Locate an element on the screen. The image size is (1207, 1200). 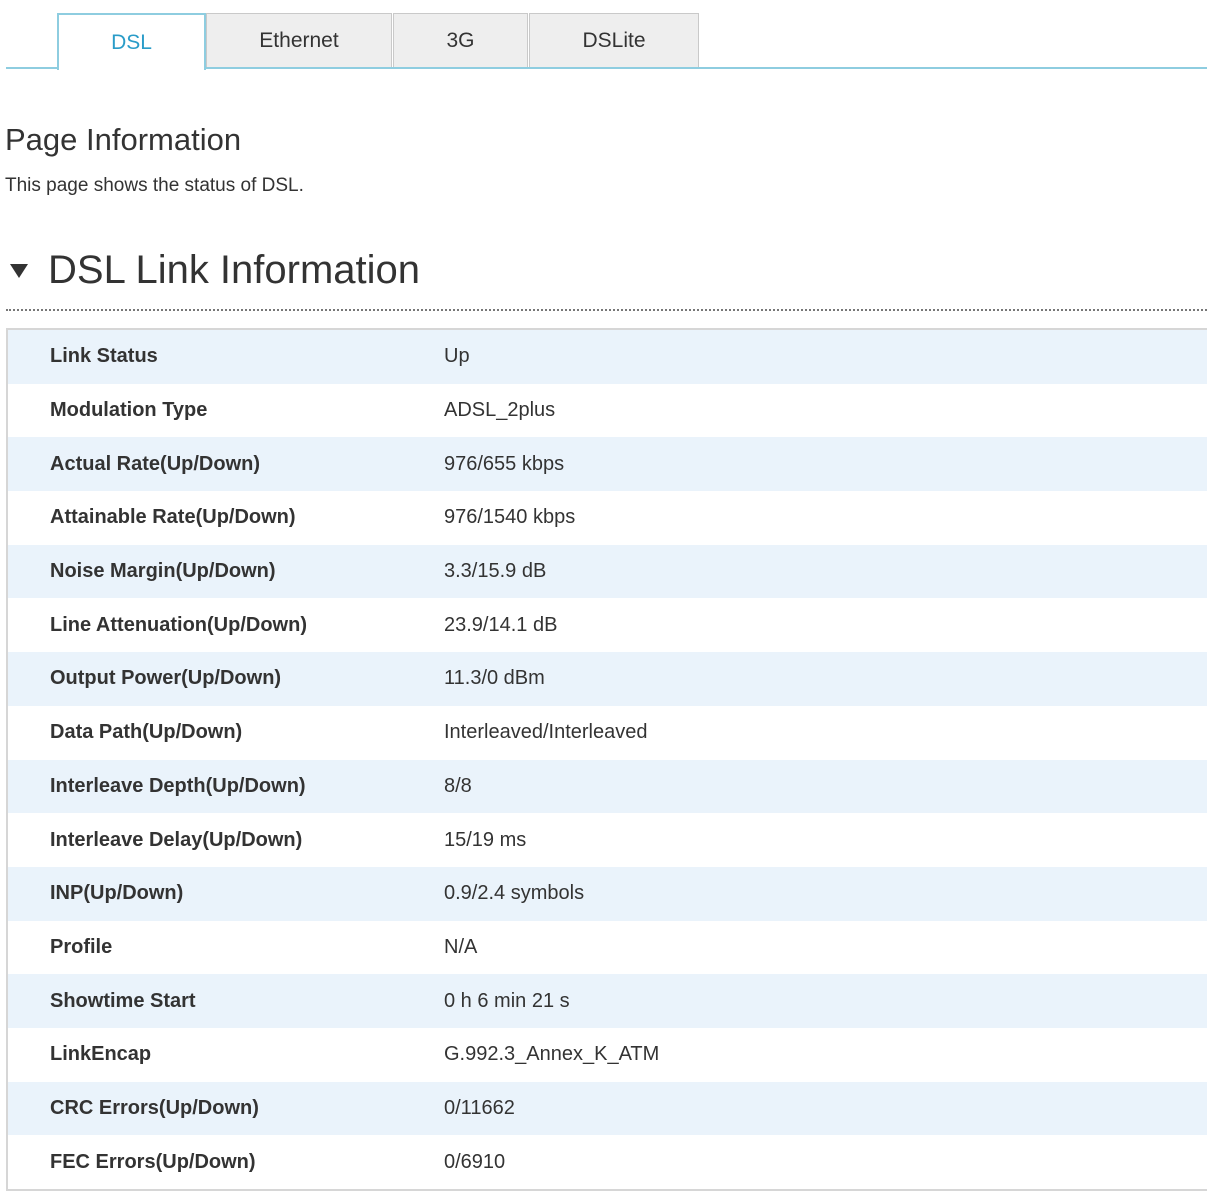
row-value: Up is located at coordinates (457, 356).